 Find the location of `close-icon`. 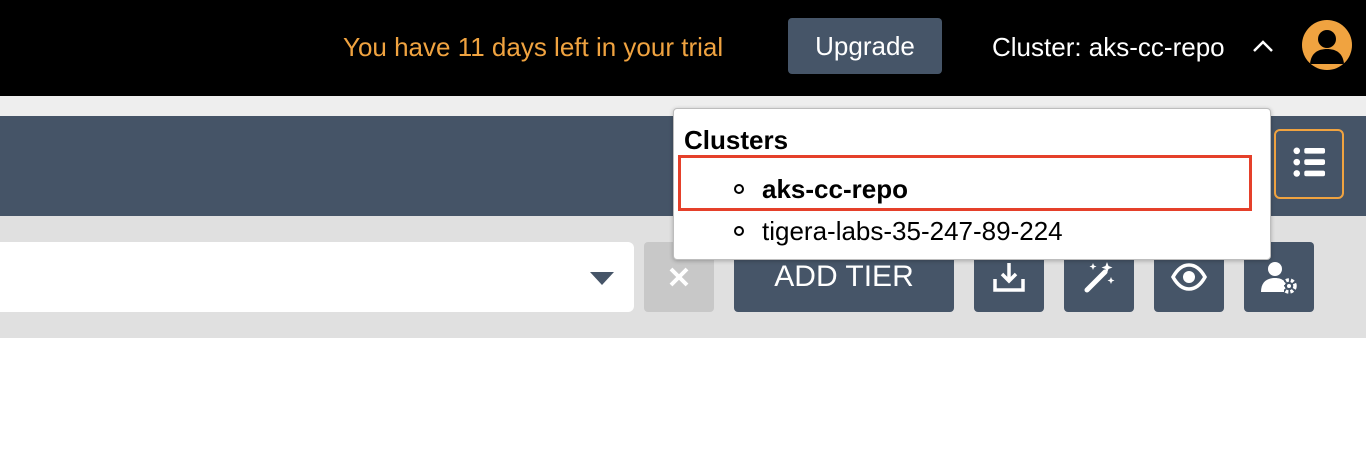

close-icon is located at coordinates (679, 277).